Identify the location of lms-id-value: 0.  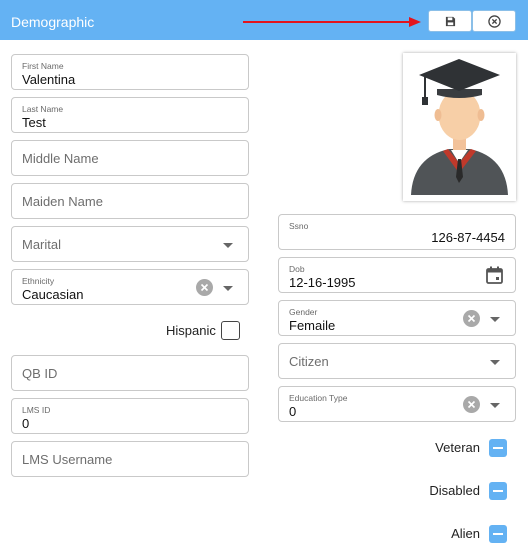
(26, 423).